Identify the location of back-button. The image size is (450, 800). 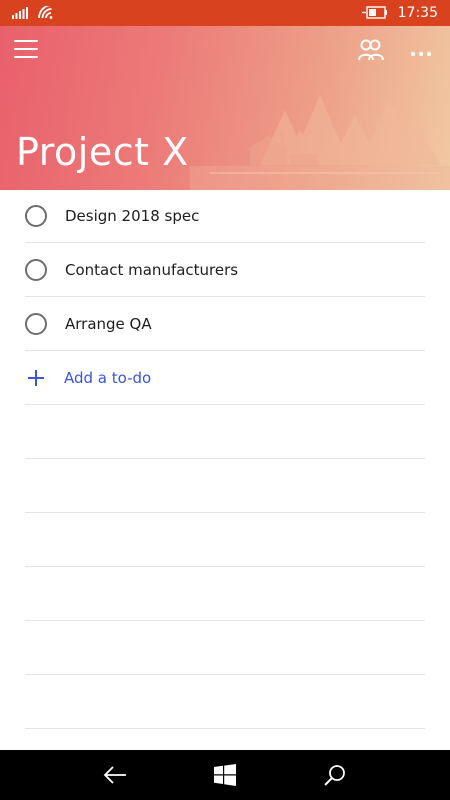
(115, 775).